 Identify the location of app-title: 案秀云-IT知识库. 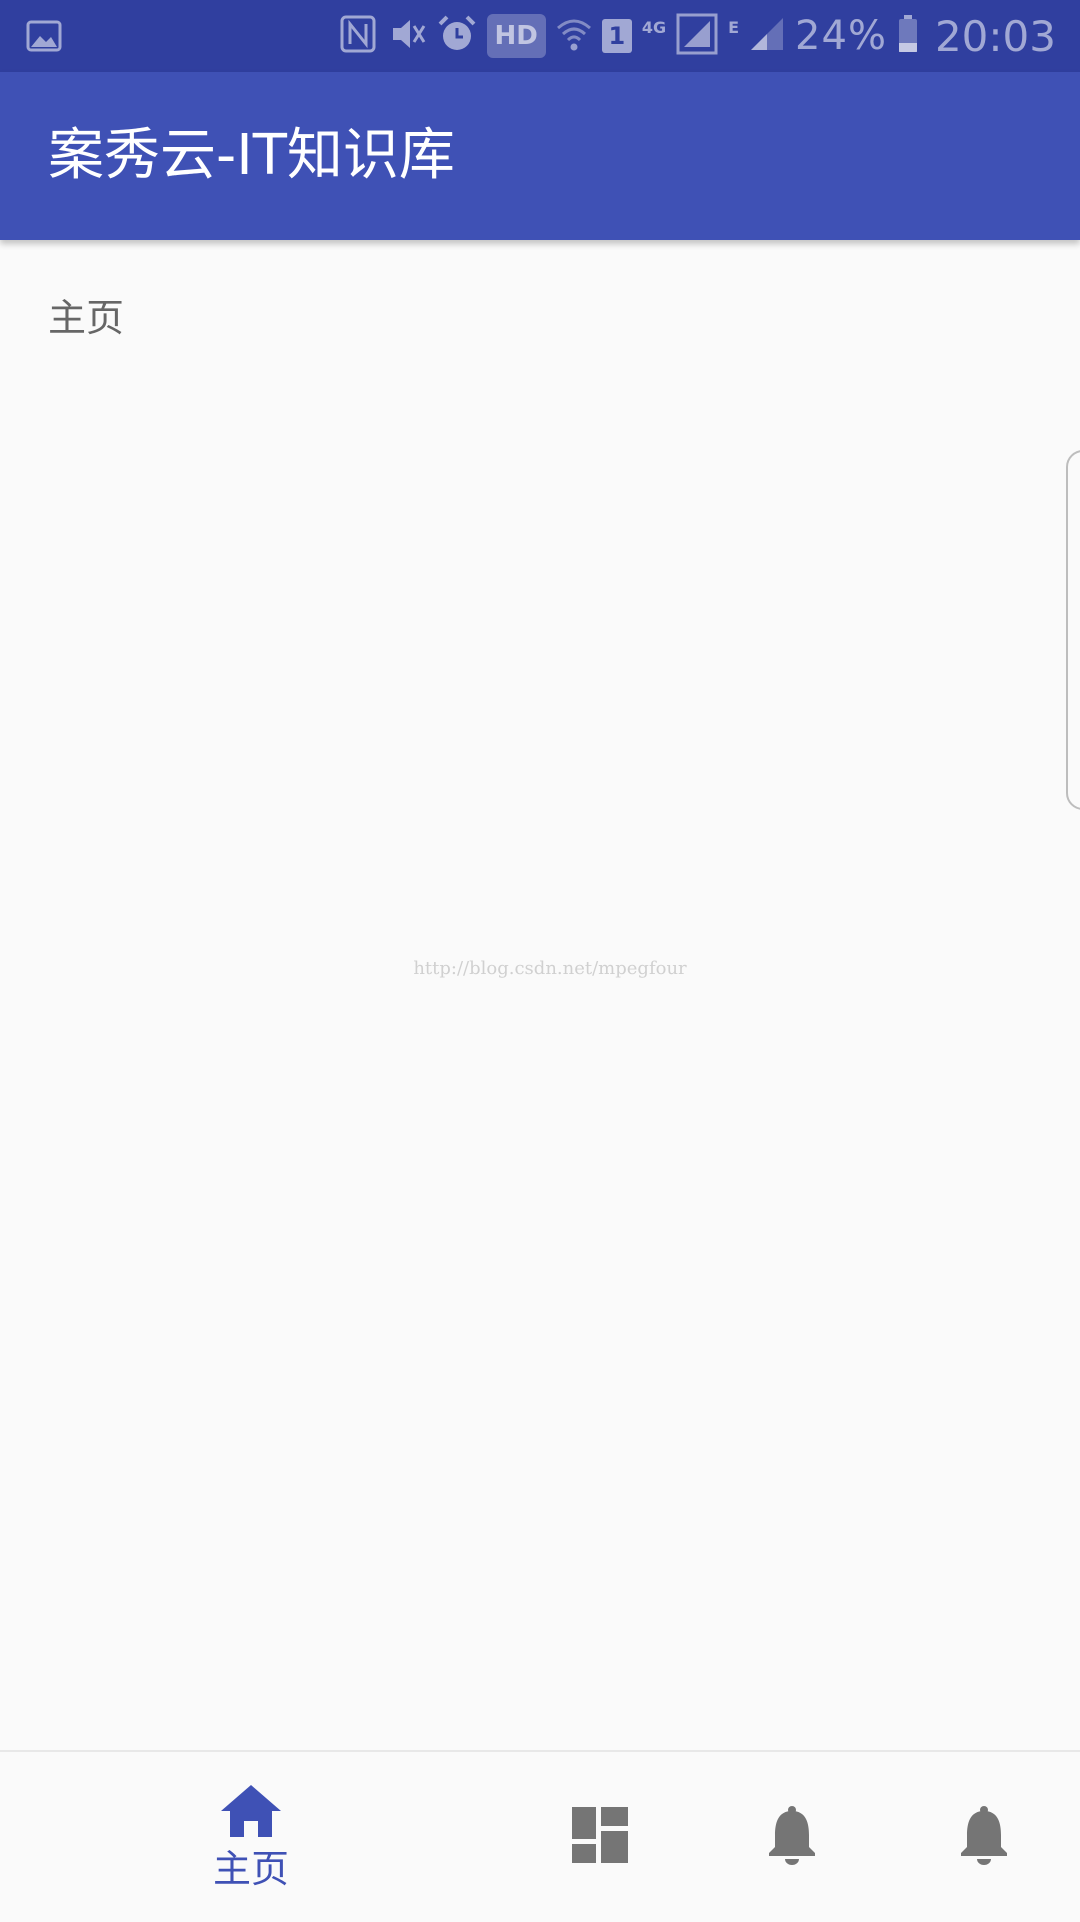
(251, 155).